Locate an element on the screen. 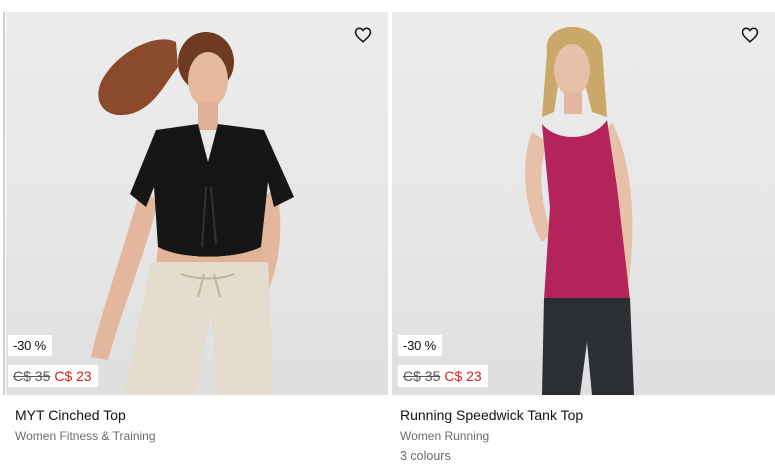 The width and height of the screenshot is (775, 465). product-title: Running Speedwick Tank Top is located at coordinates (491, 415).